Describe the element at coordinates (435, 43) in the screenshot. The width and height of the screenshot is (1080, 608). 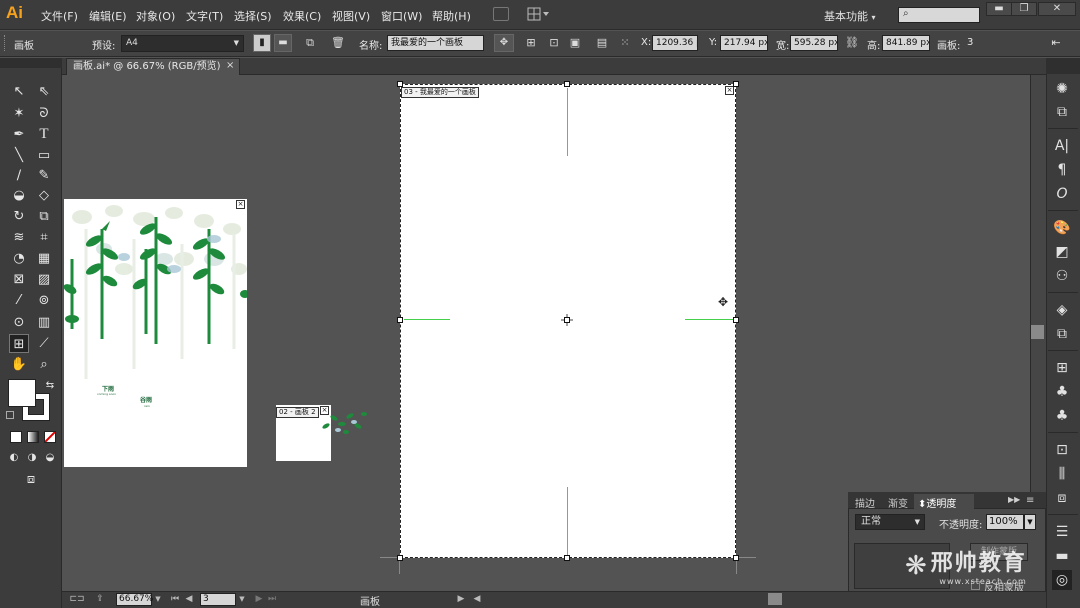
I see `artboard-name-field: 我最爱的一个画板` at that location.